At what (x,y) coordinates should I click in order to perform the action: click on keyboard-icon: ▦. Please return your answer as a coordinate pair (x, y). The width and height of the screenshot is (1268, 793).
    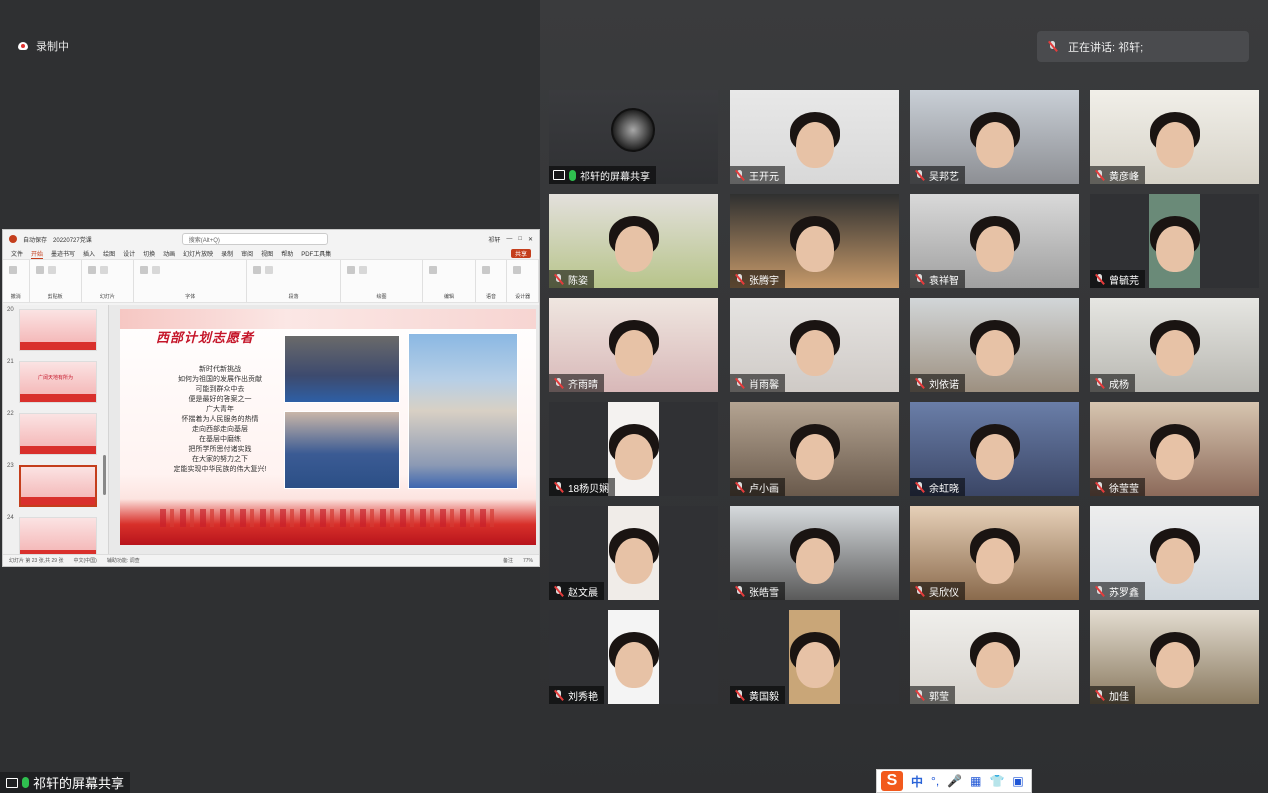
    Looking at the image, I should click on (975, 781).